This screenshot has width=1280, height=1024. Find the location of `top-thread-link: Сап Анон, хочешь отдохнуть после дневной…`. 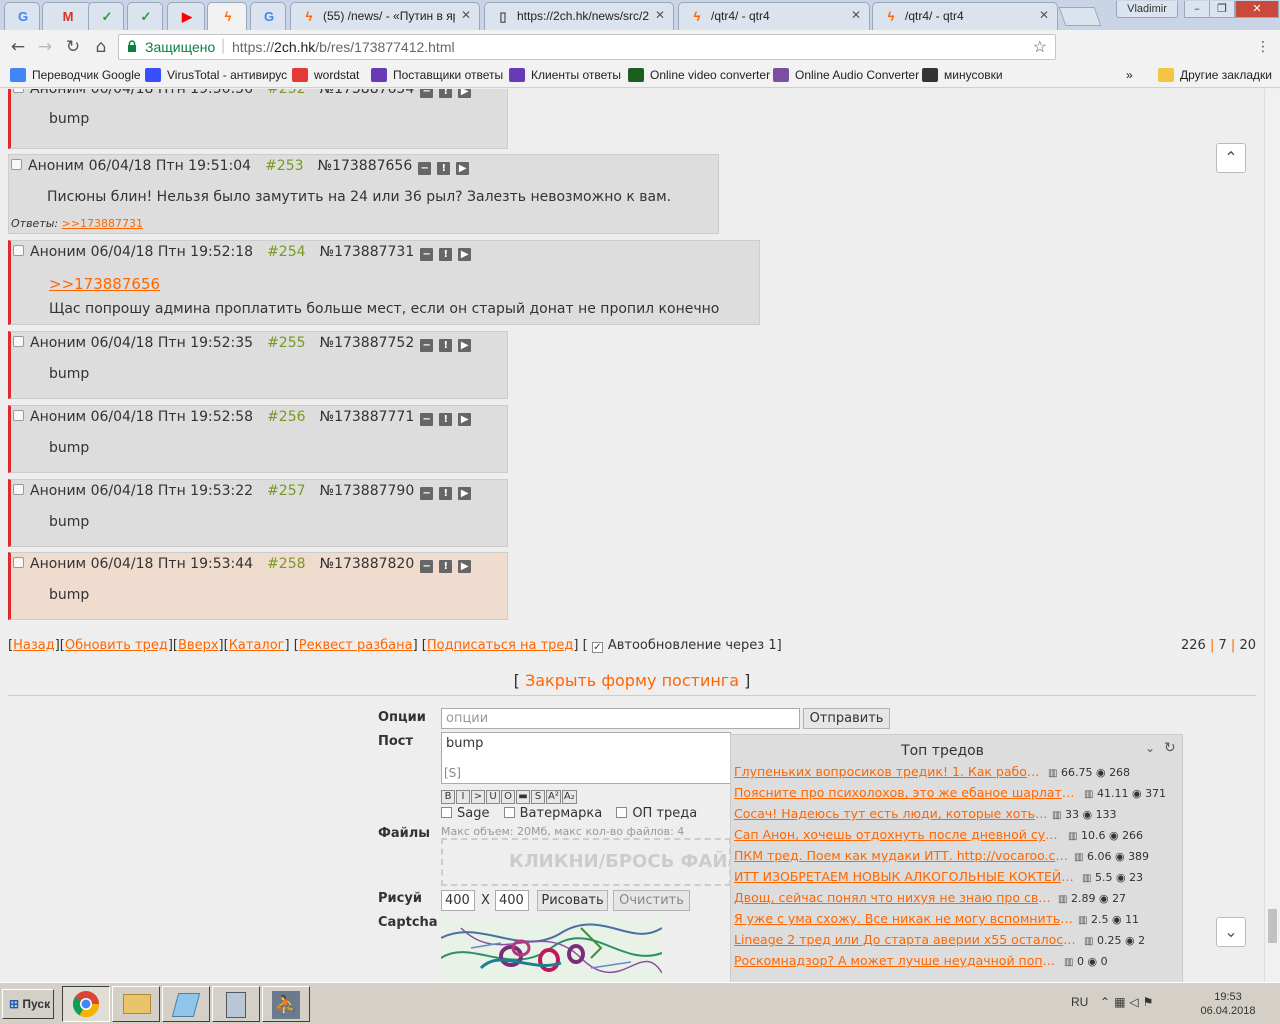

top-thread-link: Сап Анон, хочешь отдохнуть после дневной… is located at coordinates (899, 834).